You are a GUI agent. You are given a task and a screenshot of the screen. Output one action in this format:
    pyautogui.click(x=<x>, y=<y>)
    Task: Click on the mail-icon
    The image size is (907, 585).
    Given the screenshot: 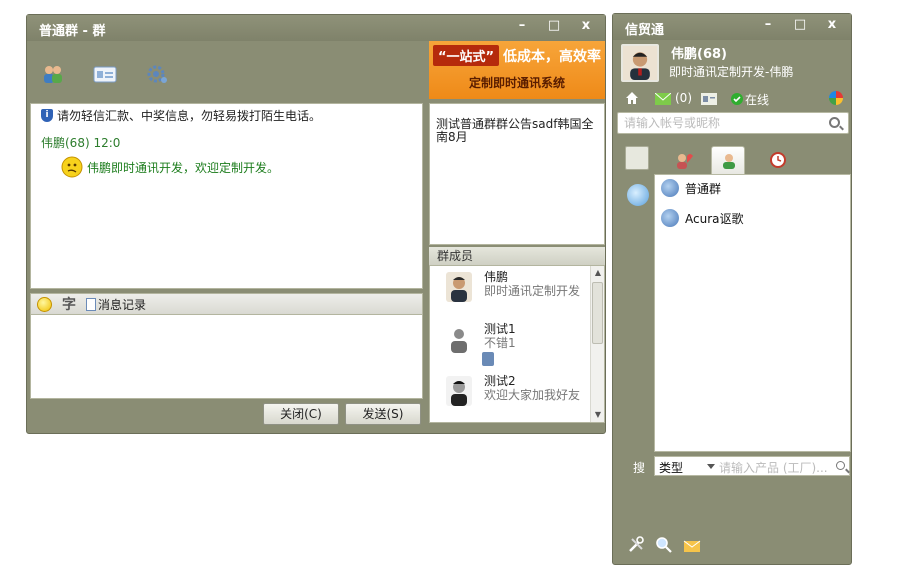 What is the action you would take?
    pyautogui.click(x=663, y=99)
    